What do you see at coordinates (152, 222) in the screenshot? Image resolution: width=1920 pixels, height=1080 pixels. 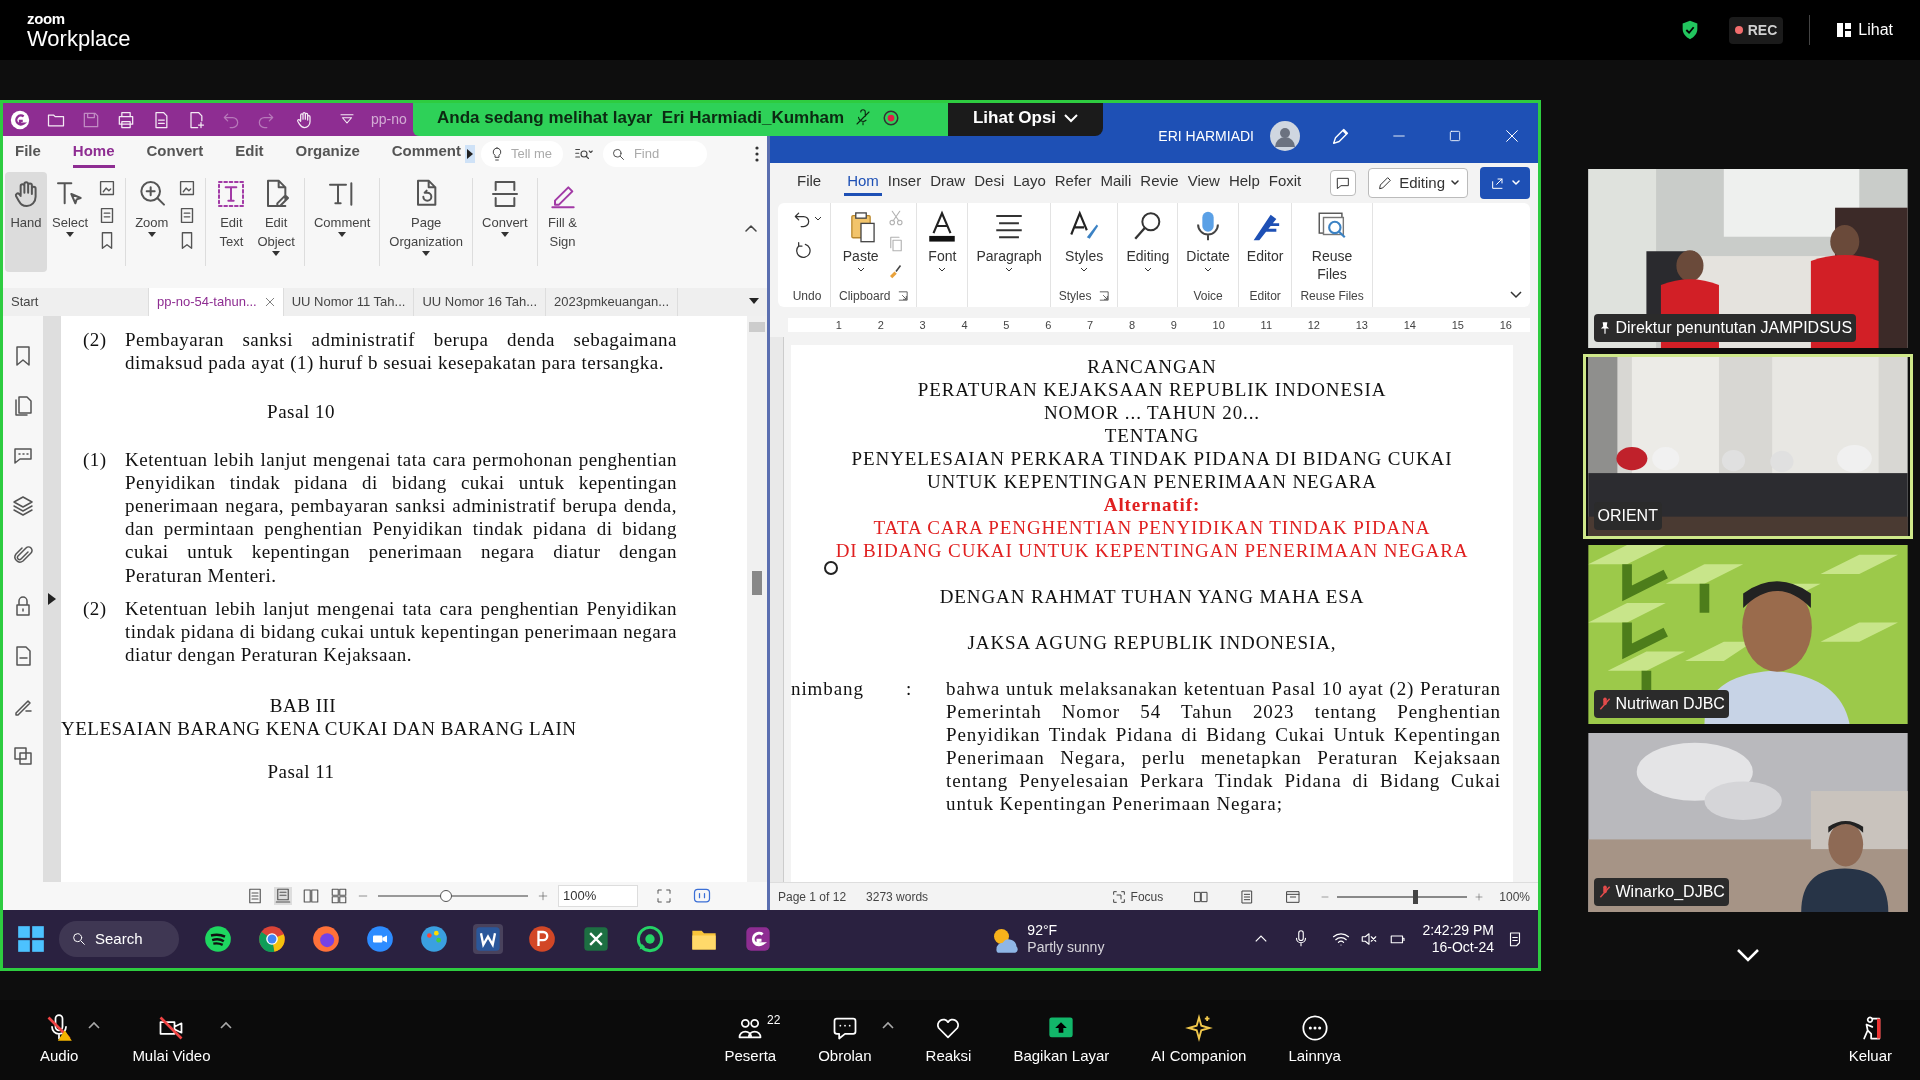 I see `ribbon-button: Zoom` at bounding box center [152, 222].